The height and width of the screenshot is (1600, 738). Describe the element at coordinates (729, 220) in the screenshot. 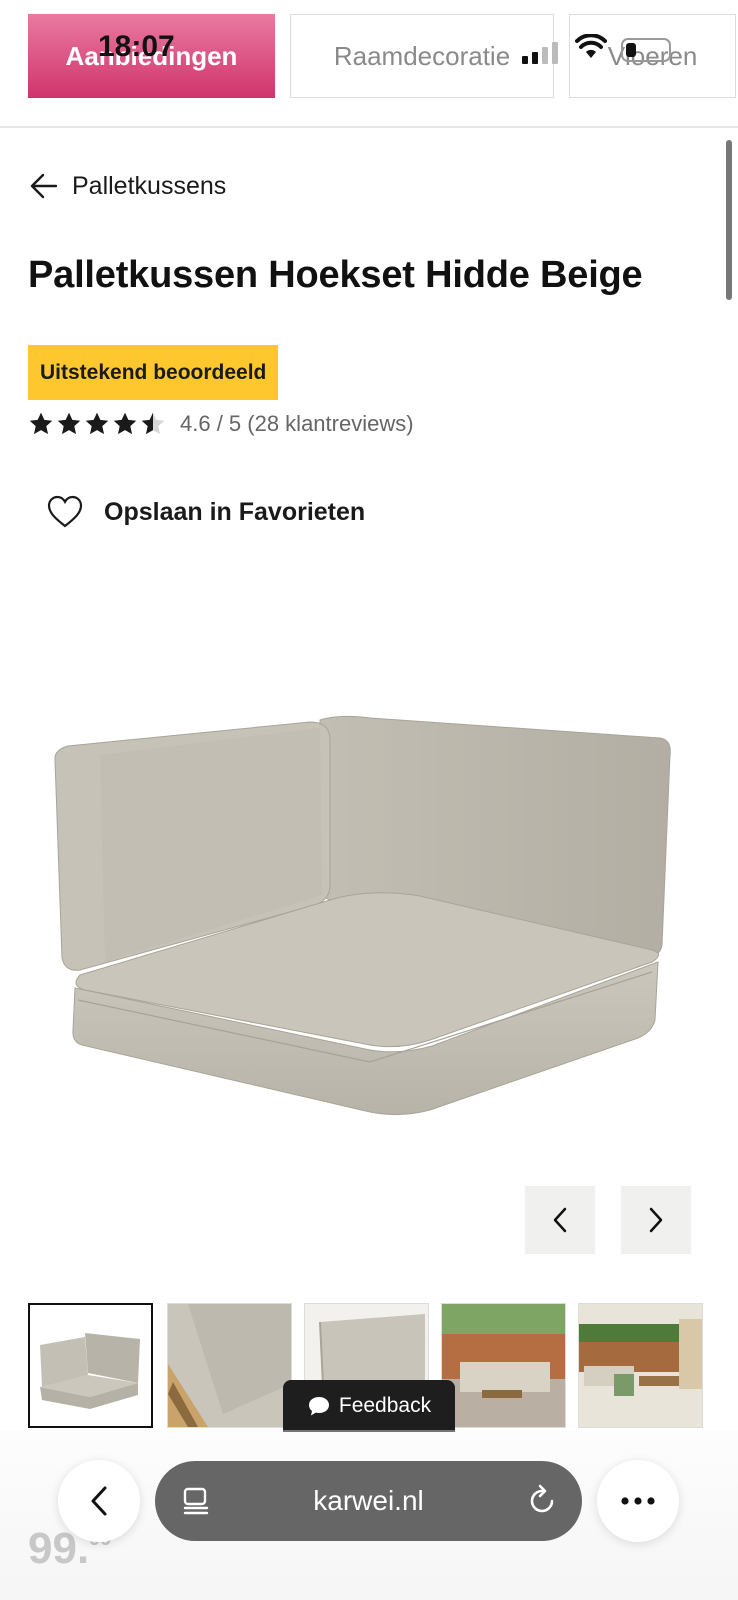

I see `scroll-indicator` at that location.